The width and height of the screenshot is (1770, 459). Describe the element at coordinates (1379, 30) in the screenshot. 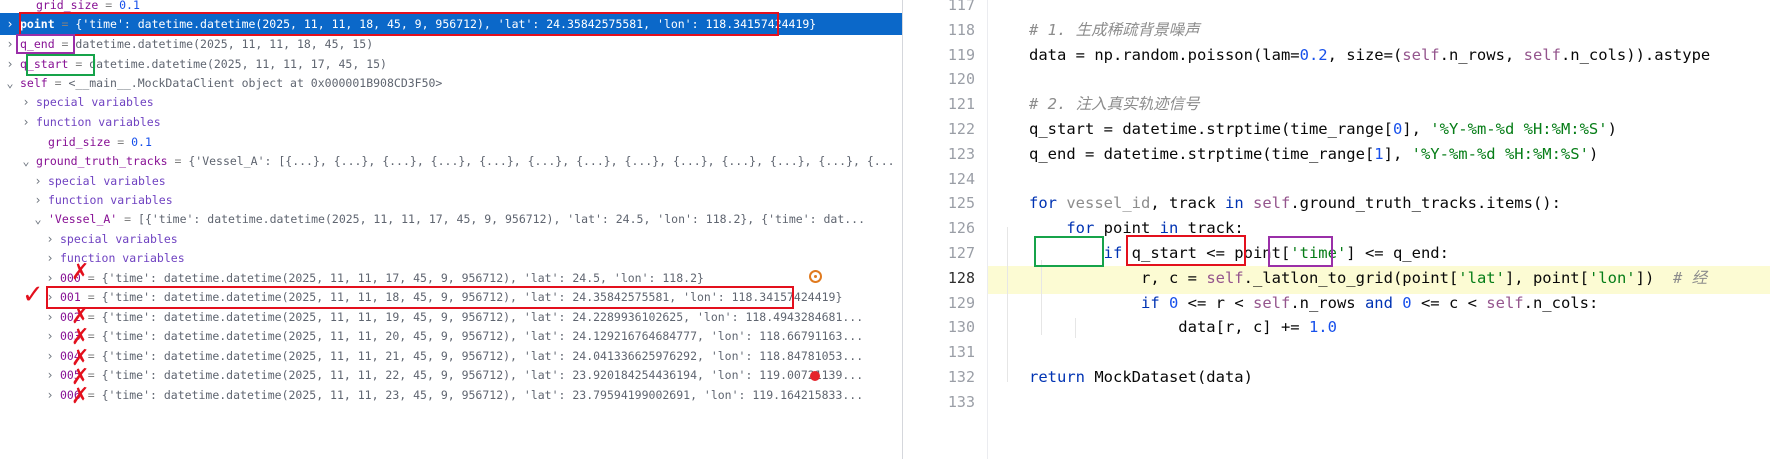

I see `code-line: # 1. 生成稀疏背景噪声` at that location.